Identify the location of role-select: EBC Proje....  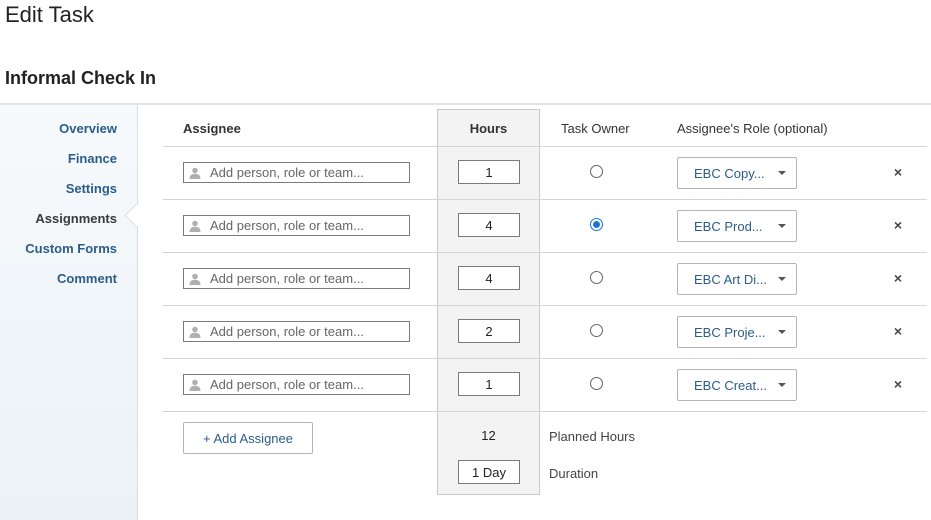
(737, 332).